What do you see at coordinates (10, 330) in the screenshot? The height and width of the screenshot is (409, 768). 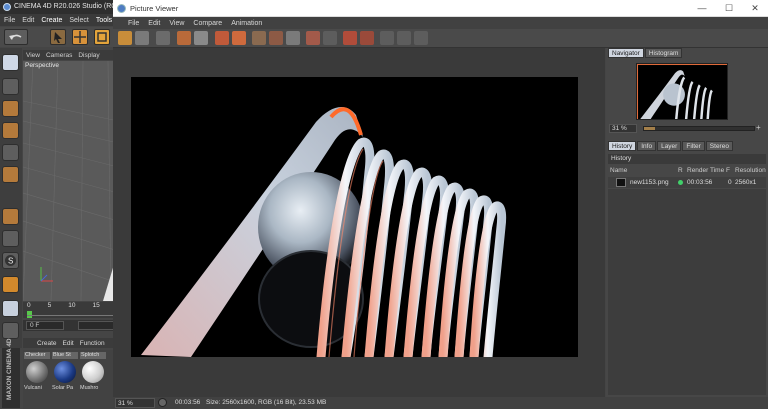 I see `lock-icon` at bounding box center [10, 330].